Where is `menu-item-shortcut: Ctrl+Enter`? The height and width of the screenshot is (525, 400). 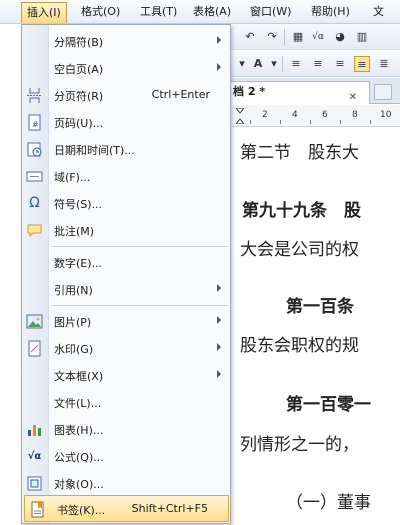
menu-item-shortcut: Ctrl+Enter is located at coordinates (180, 94).